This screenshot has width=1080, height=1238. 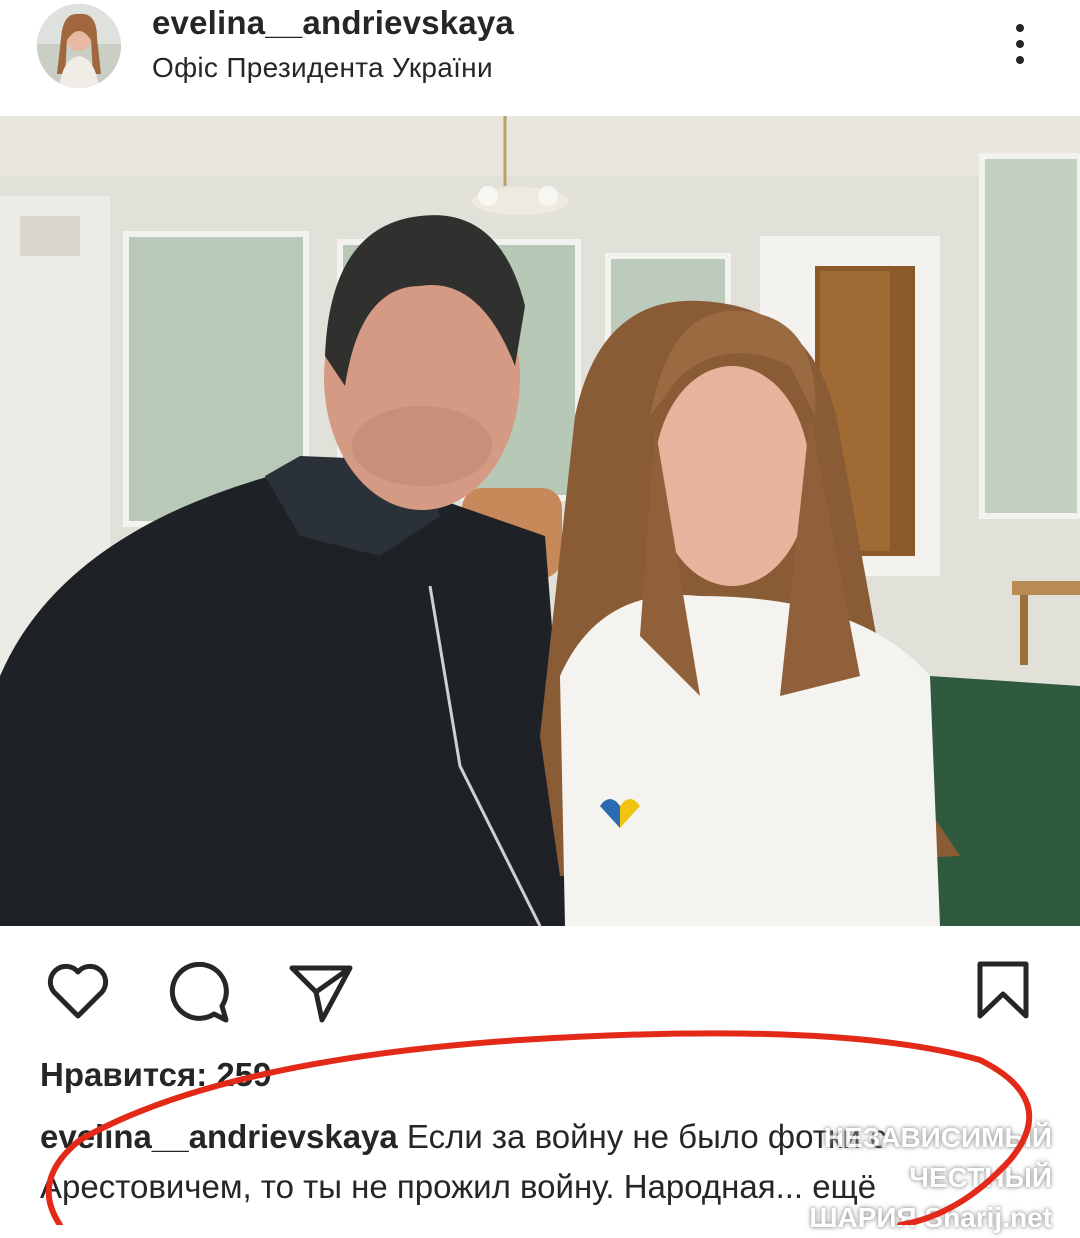 What do you see at coordinates (333, 23) in the screenshot?
I see `post-username: evelina__andrievskaya` at bounding box center [333, 23].